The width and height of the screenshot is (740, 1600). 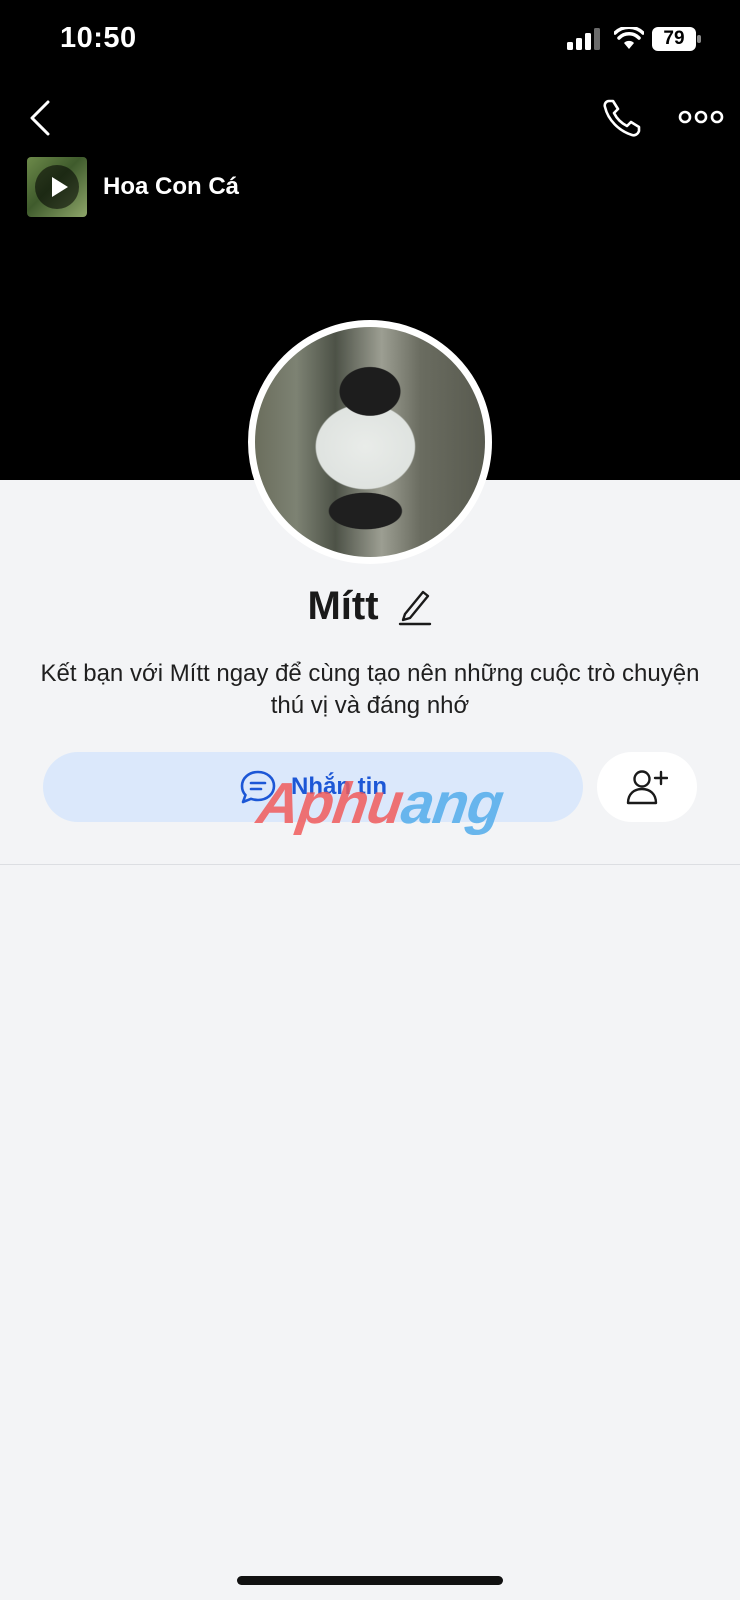 What do you see at coordinates (339, 786) in the screenshot?
I see `message-button-label: Nhắn tin` at bounding box center [339, 786].